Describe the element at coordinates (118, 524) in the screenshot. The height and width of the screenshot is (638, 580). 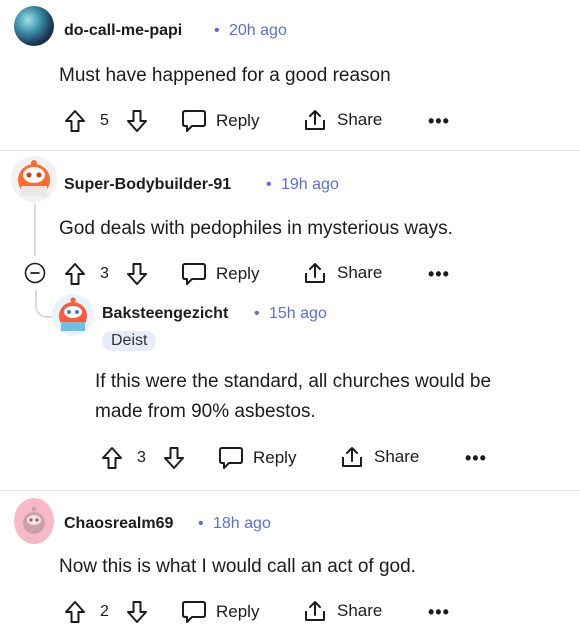
I see `username: Chaosrealm69` at that location.